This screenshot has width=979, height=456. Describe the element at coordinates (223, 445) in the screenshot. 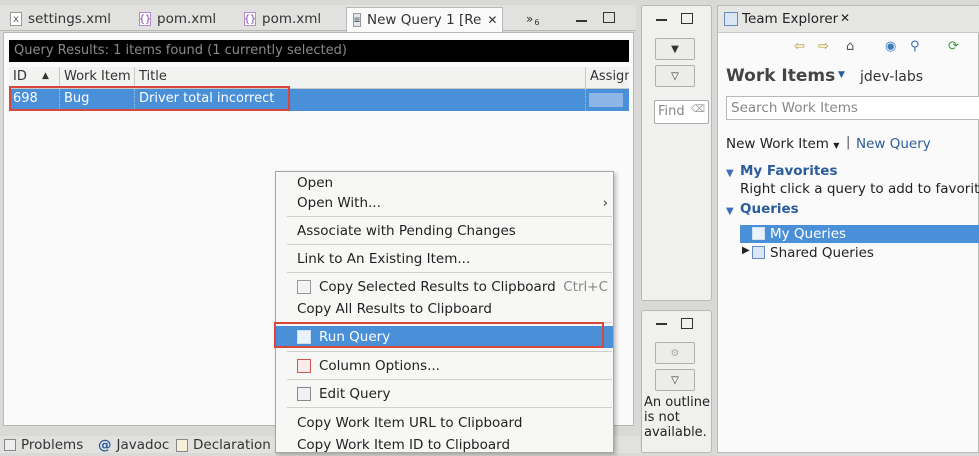

I see `tab-declaration: Declaration` at that location.